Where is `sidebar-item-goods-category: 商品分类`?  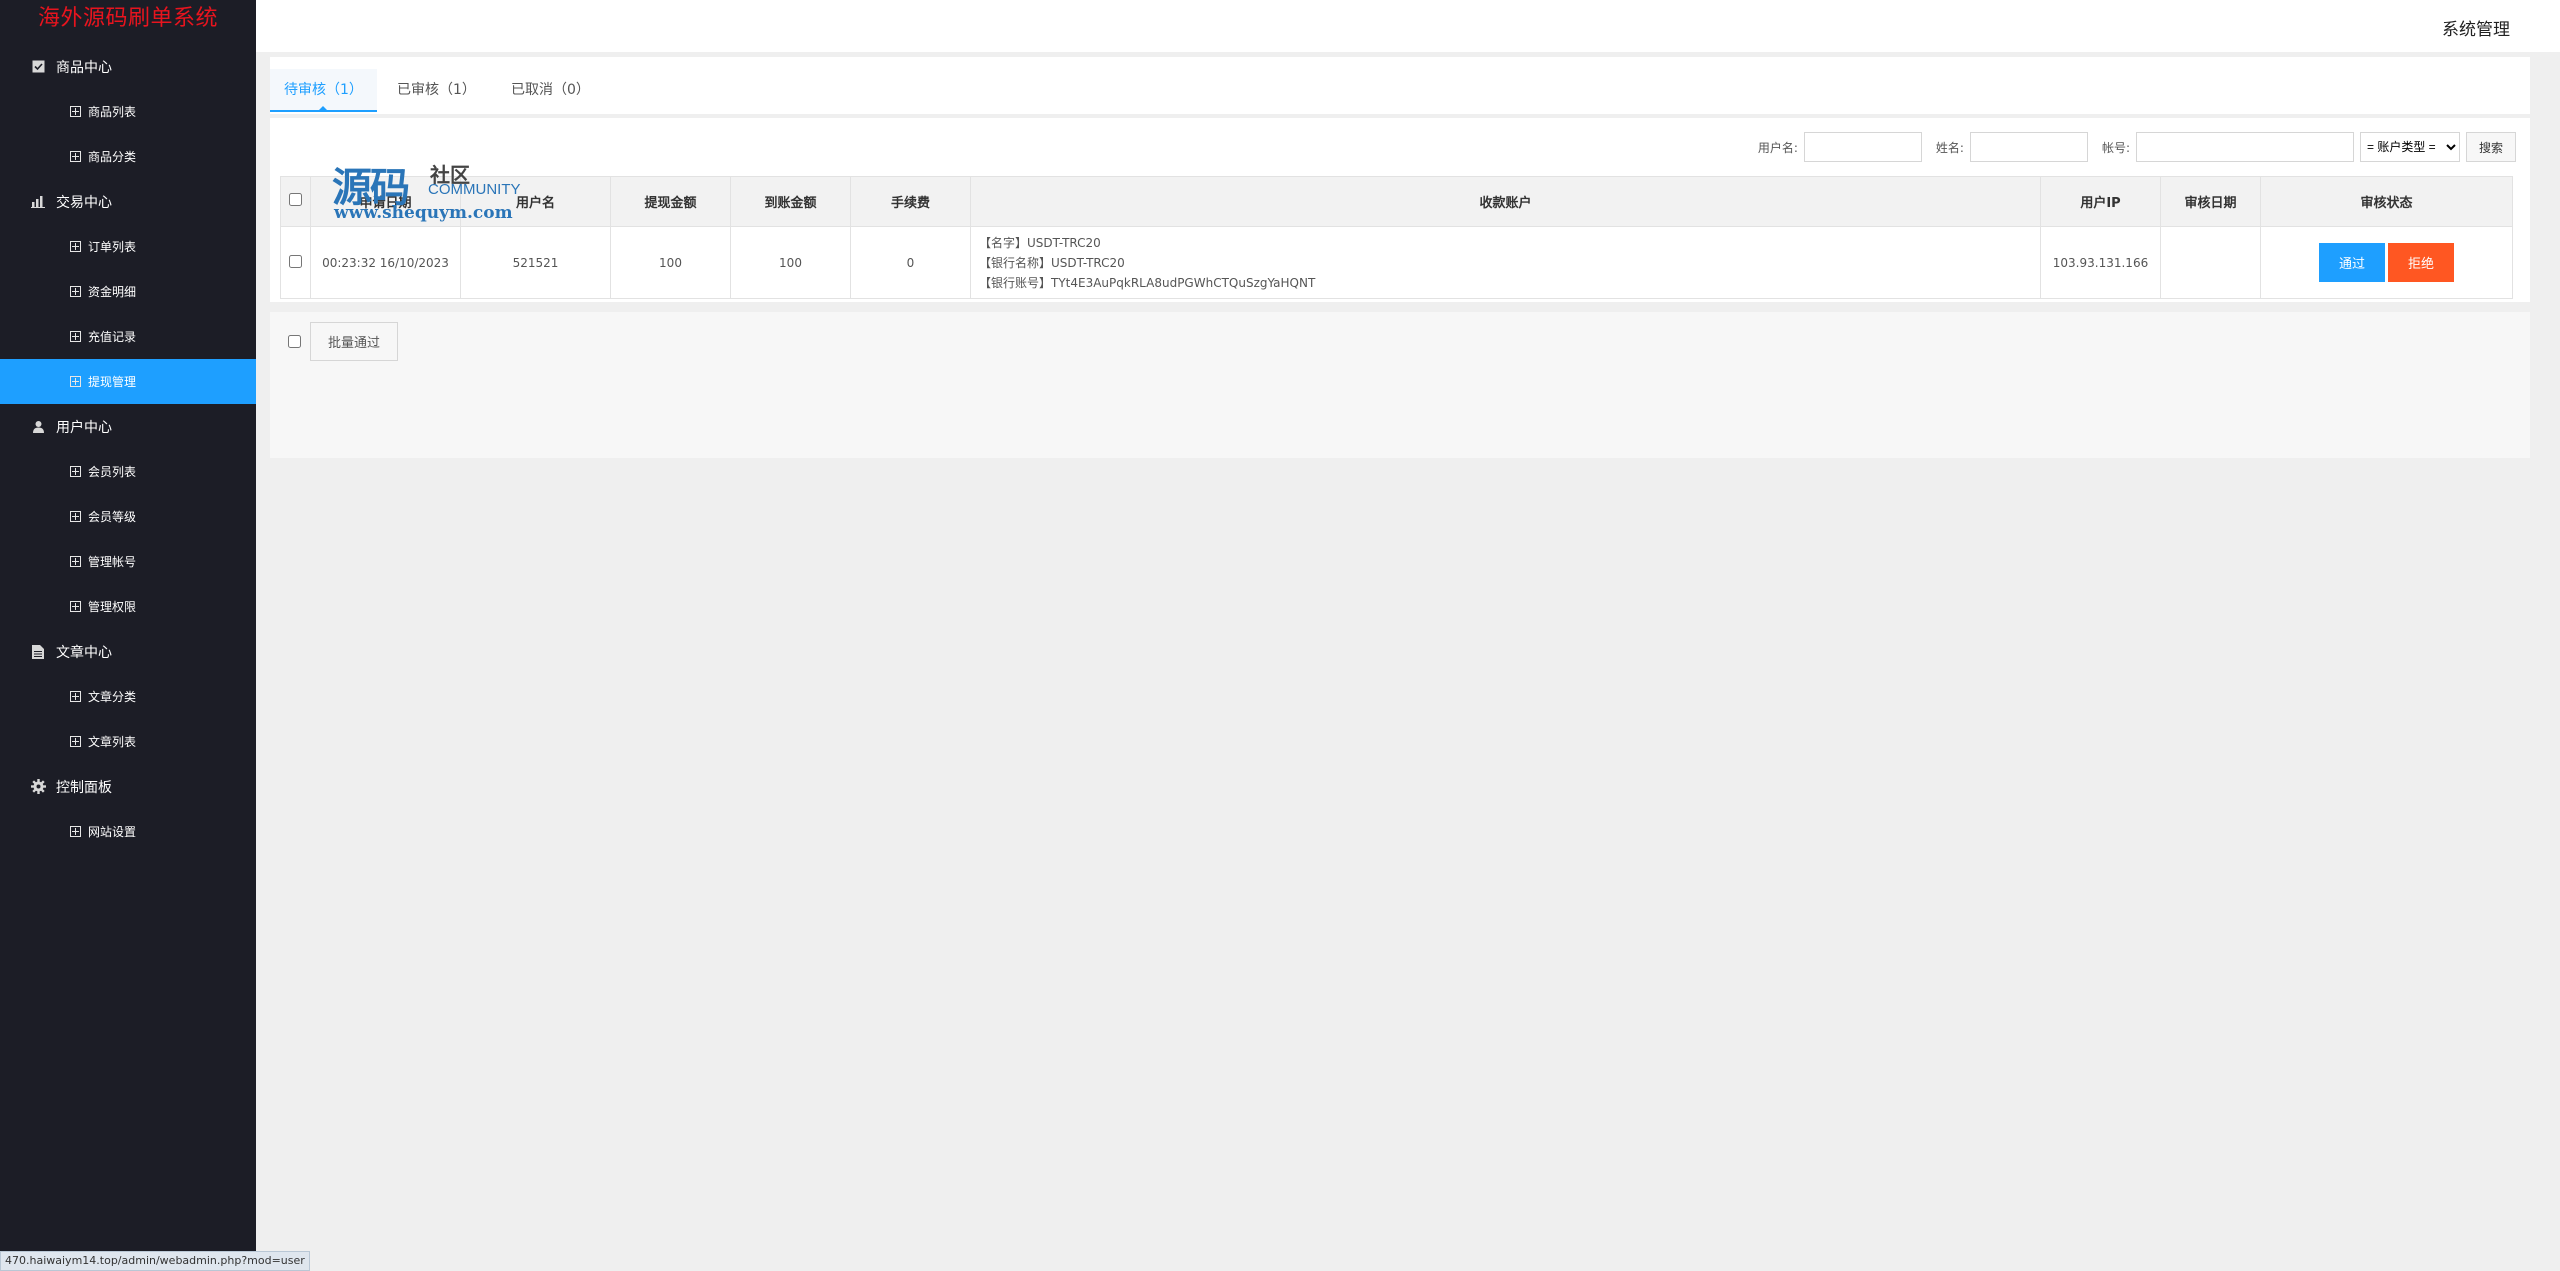
sidebar-item-goods-category: 商品分类 is located at coordinates (128, 156).